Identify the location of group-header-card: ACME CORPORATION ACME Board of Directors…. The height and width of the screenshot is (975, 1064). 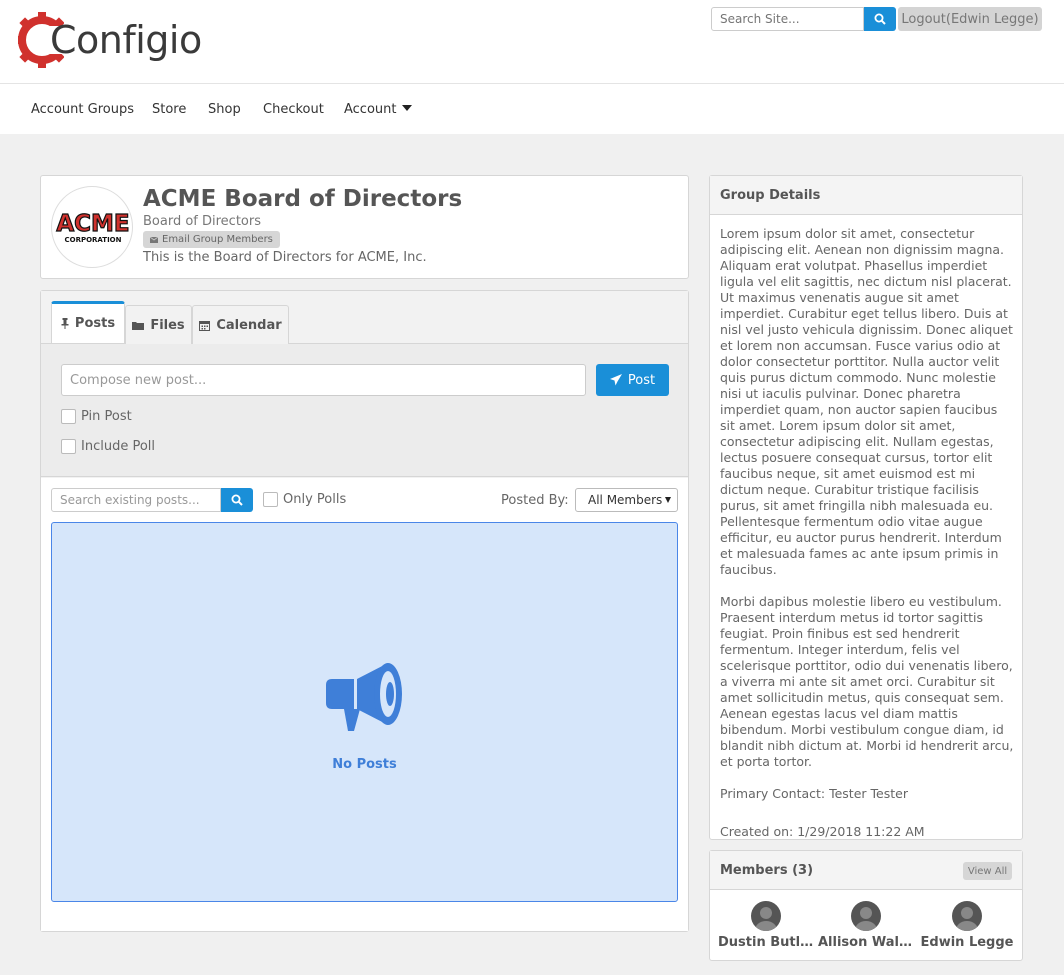
(364, 227).